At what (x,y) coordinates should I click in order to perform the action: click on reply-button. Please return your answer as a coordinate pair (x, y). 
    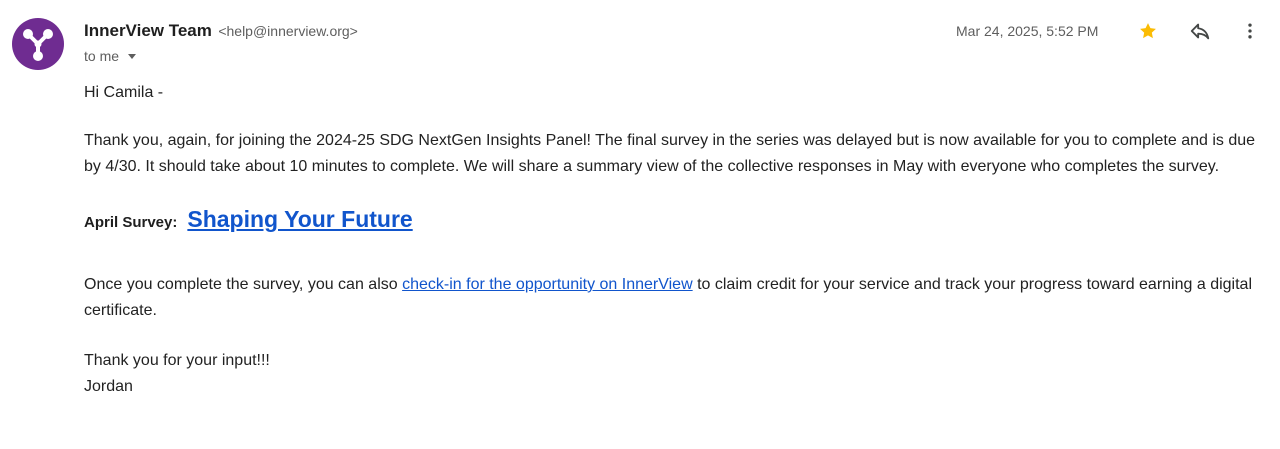
    Looking at the image, I should click on (1200, 31).